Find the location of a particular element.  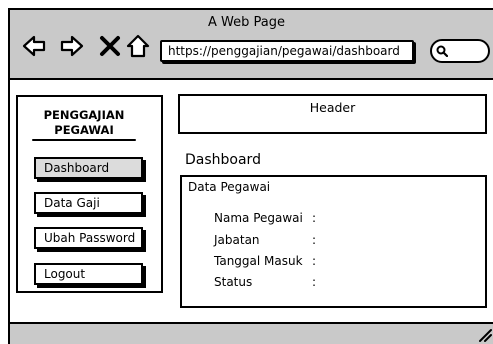

search-icon is located at coordinates (442, 51).